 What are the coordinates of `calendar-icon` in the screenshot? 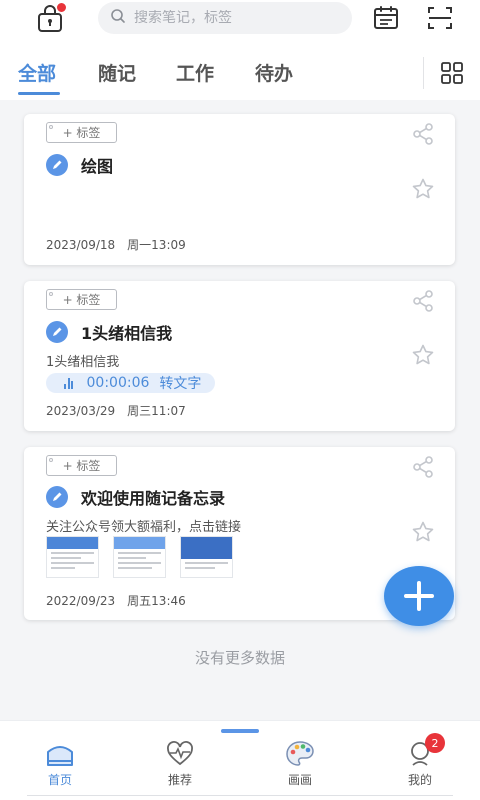 It's located at (386, 18).